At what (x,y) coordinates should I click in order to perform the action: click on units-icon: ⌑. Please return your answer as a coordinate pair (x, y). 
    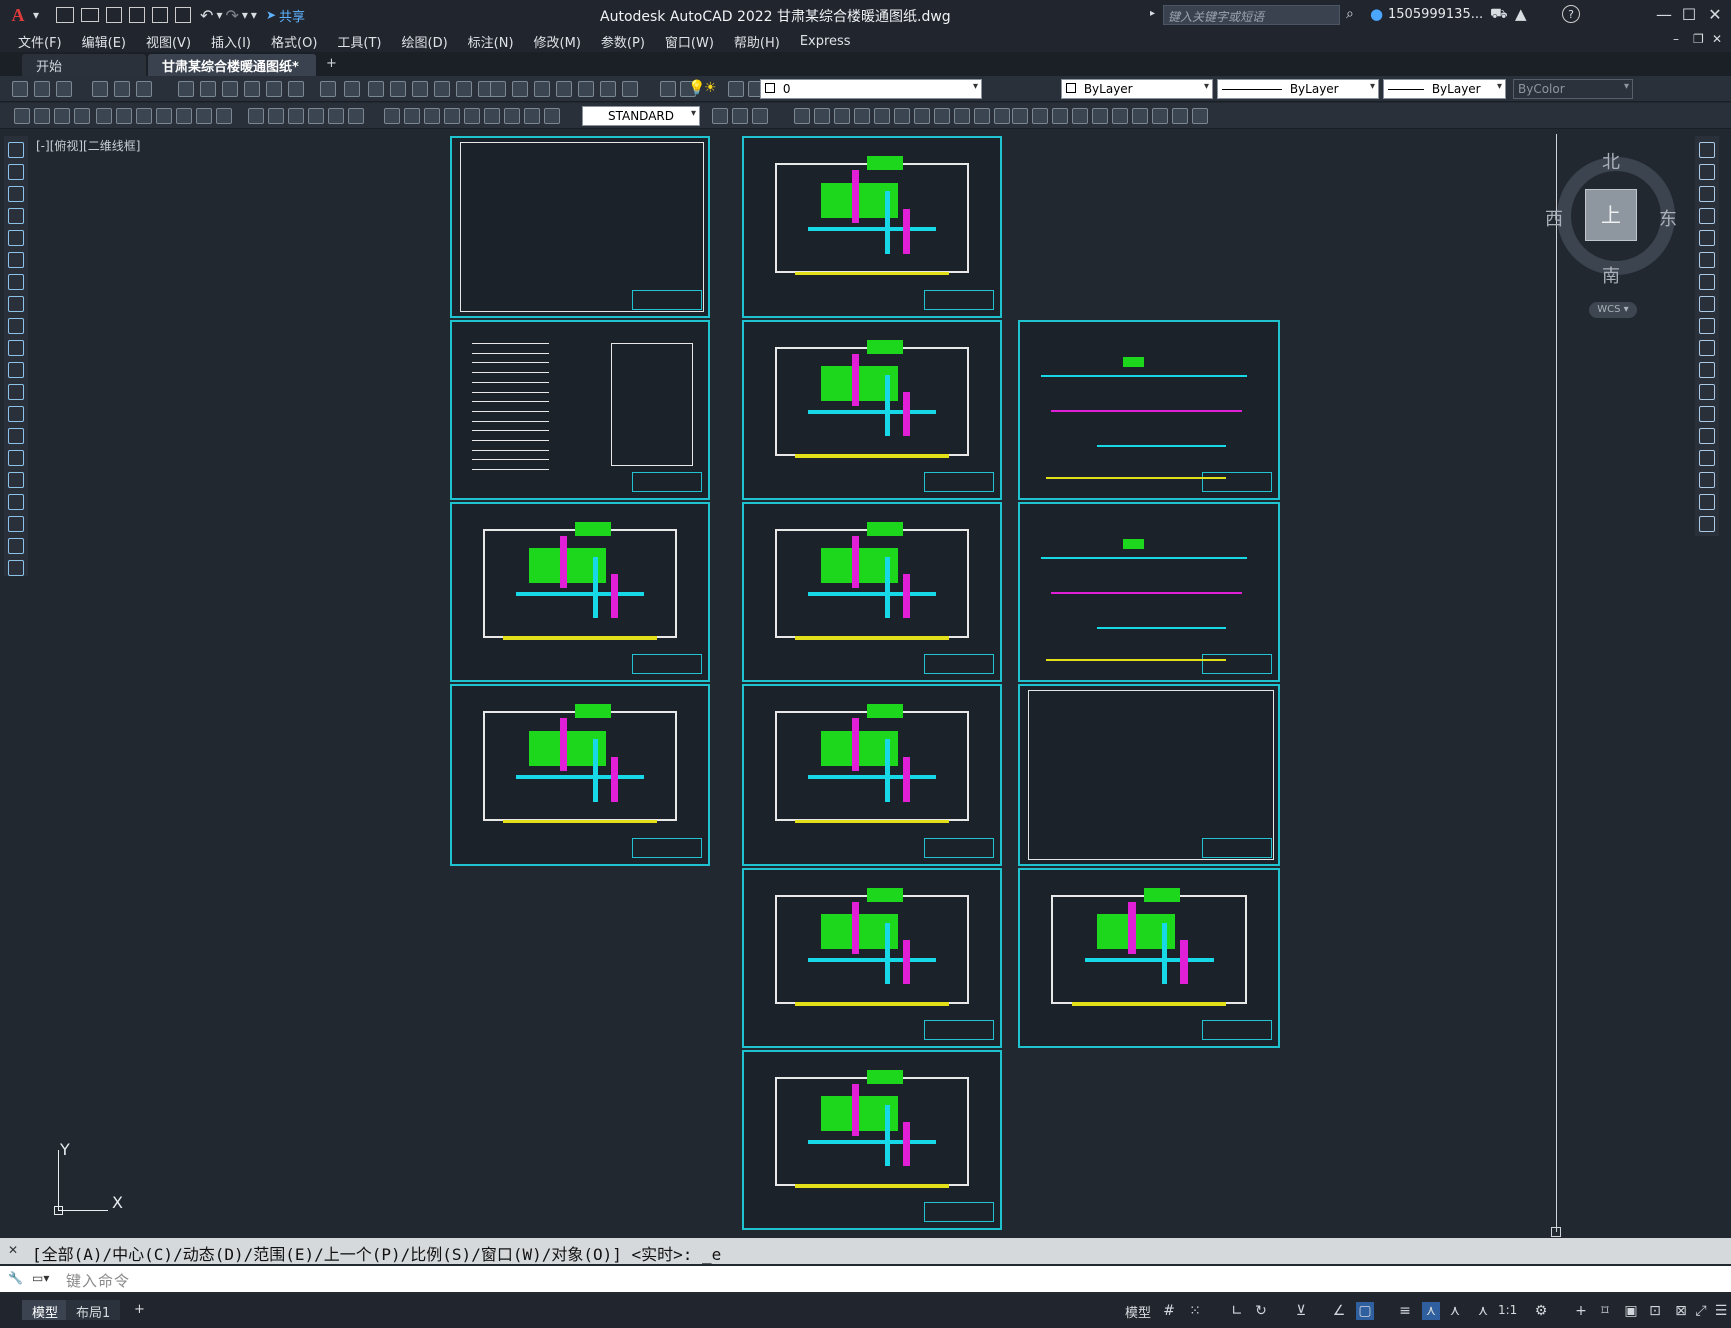
    Looking at the image, I should click on (1605, 1311).